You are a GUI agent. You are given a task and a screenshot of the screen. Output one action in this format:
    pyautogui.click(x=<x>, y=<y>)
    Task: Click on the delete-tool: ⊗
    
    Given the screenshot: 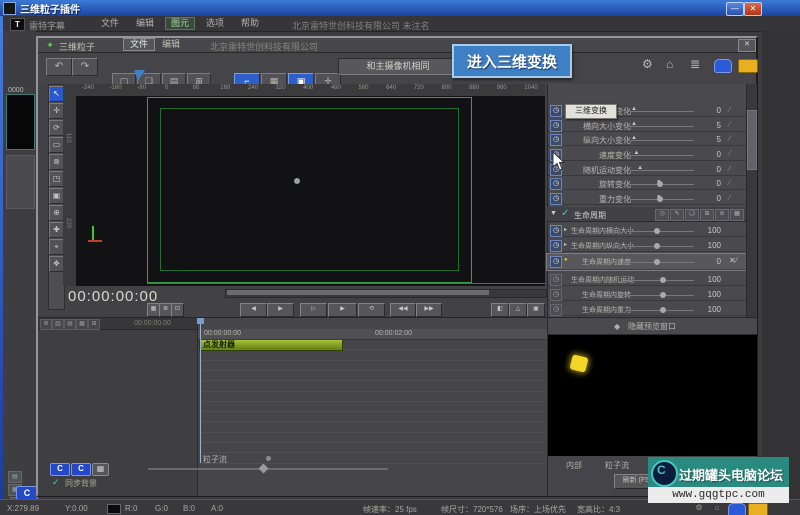 What is the action you would take?
    pyautogui.click(x=56, y=162)
    